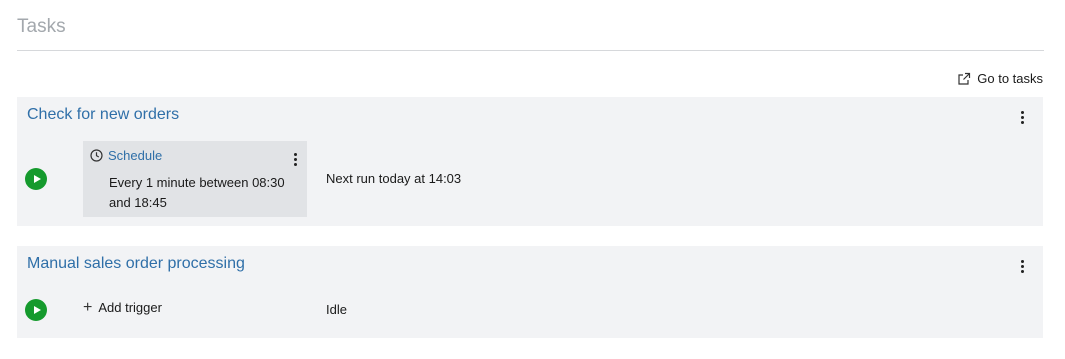 This screenshot has height=359, width=1065. What do you see at coordinates (964, 79) in the screenshot?
I see `external-link-icon` at bounding box center [964, 79].